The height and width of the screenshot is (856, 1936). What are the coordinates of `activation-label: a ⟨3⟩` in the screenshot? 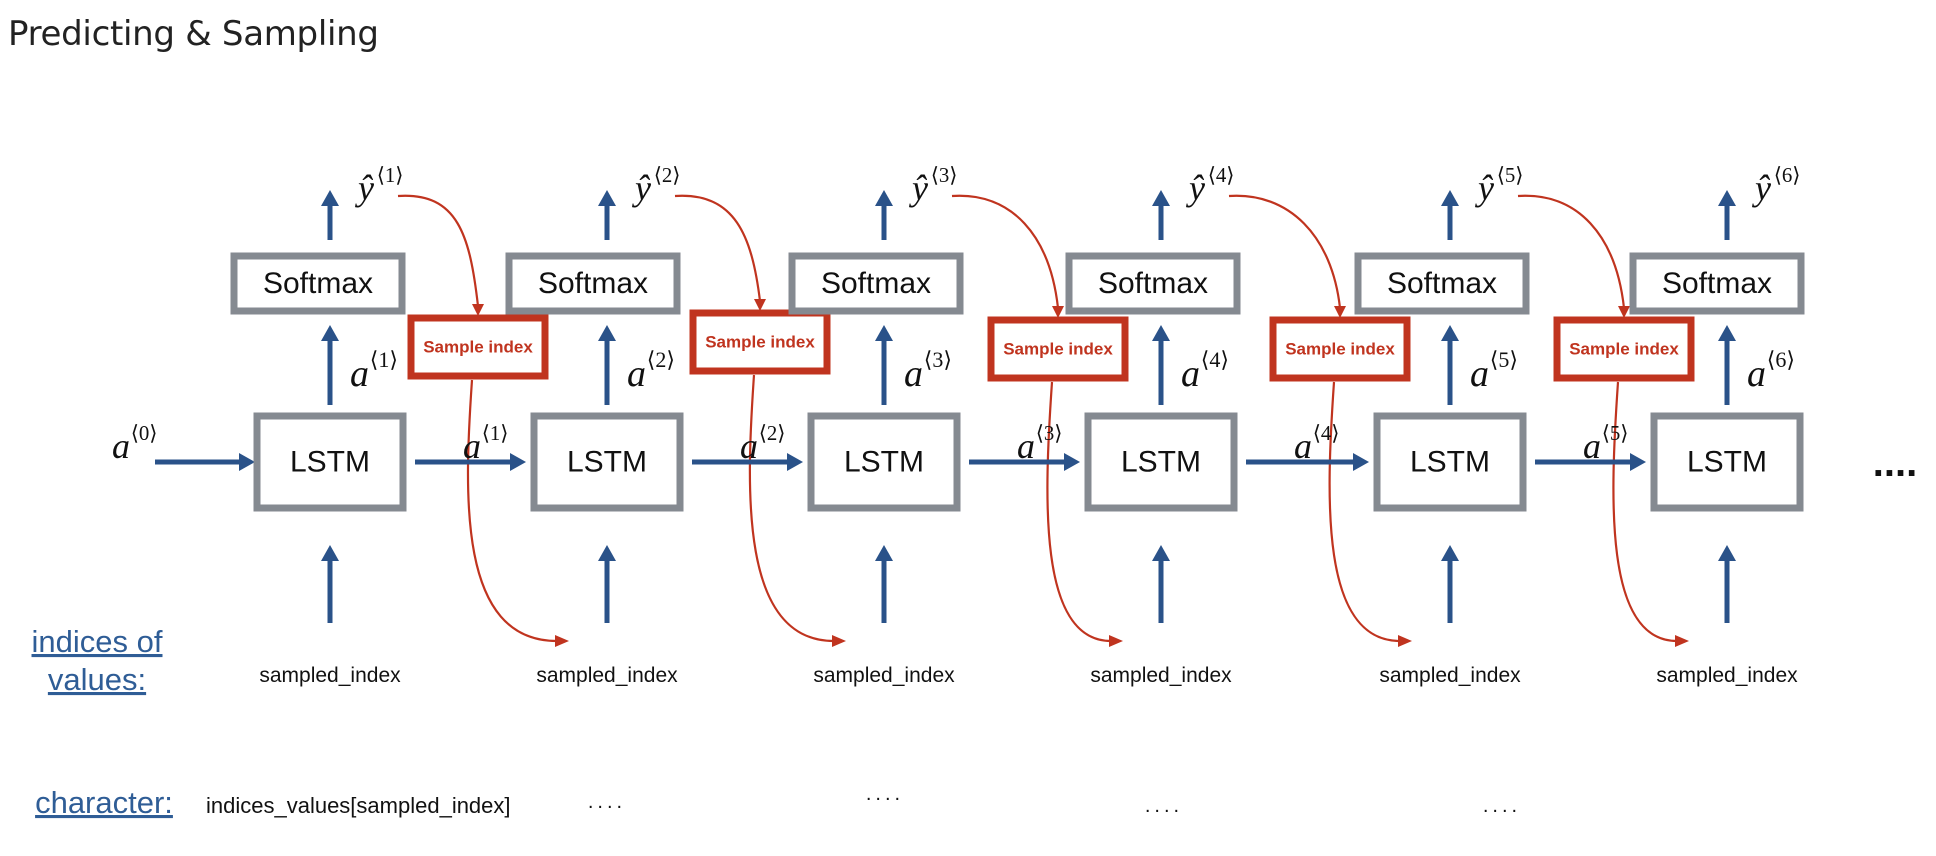 It's located at (928, 371).